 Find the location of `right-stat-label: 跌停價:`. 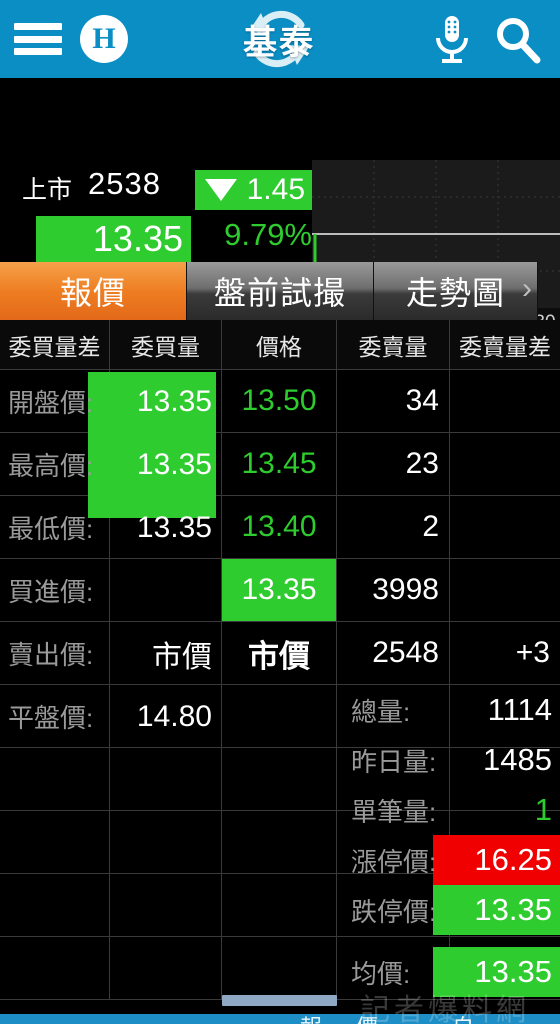

right-stat-label: 跌停價: is located at coordinates (394, 911).